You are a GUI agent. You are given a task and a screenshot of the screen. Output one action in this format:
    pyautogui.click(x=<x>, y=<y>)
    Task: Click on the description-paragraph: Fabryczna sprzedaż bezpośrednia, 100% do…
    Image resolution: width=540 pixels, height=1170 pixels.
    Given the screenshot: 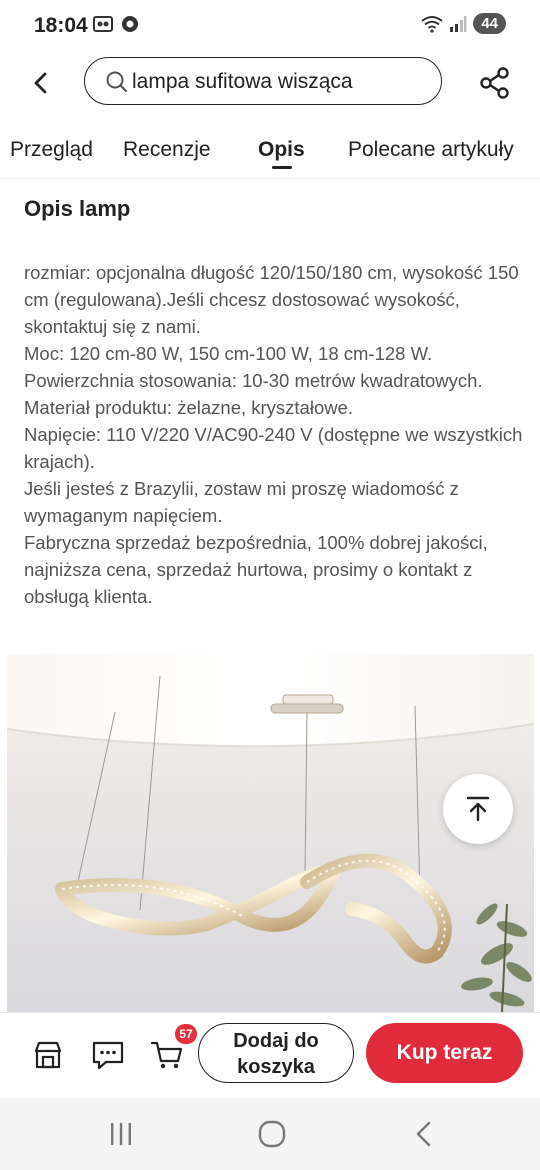 What is the action you would take?
    pyautogui.click(x=256, y=569)
    